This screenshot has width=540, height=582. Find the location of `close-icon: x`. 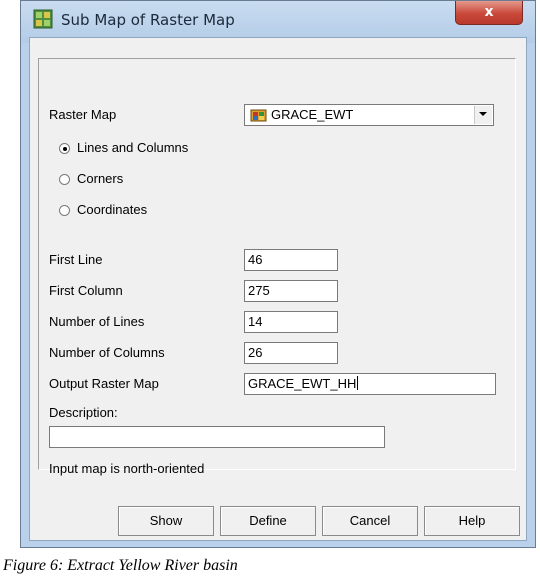

close-icon: x is located at coordinates (489, 12).